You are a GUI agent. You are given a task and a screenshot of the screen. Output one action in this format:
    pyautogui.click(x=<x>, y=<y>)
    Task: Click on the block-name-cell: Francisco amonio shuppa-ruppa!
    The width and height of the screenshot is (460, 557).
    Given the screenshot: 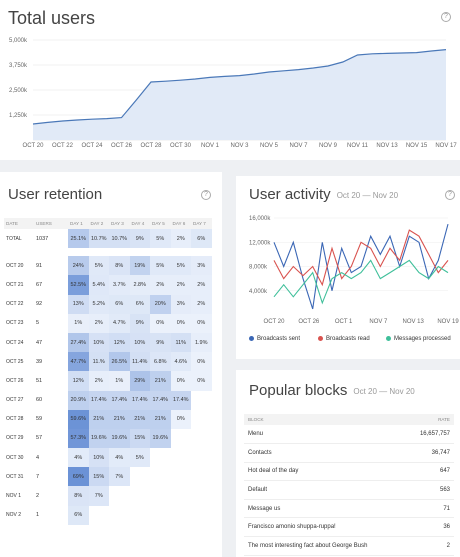 What is the action you would take?
    pyautogui.click(x=325, y=527)
    